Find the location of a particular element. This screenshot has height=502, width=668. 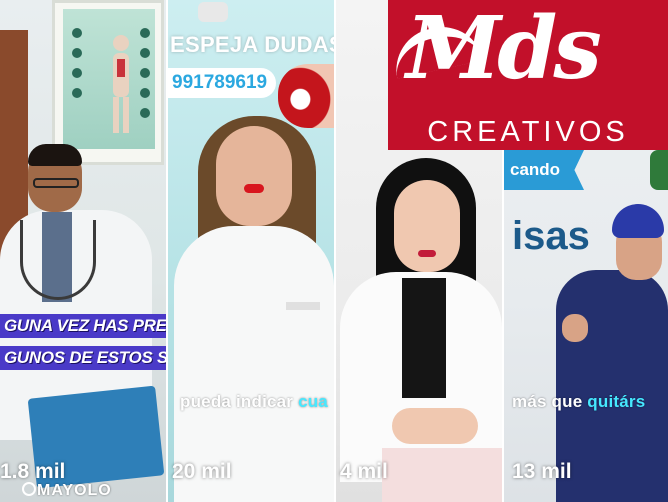

doctor-3-lips is located at coordinates (427, 253).